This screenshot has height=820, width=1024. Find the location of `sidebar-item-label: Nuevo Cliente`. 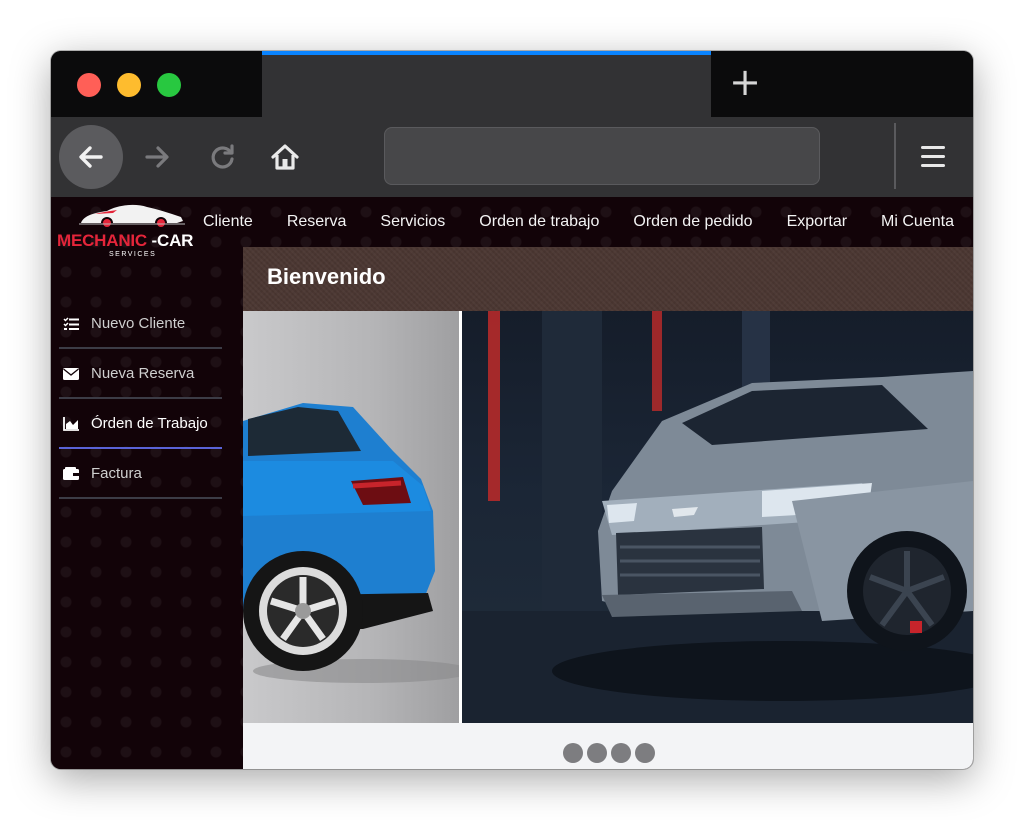

sidebar-item-label: Nuevo Cliente is located at coordinates (138, 323).